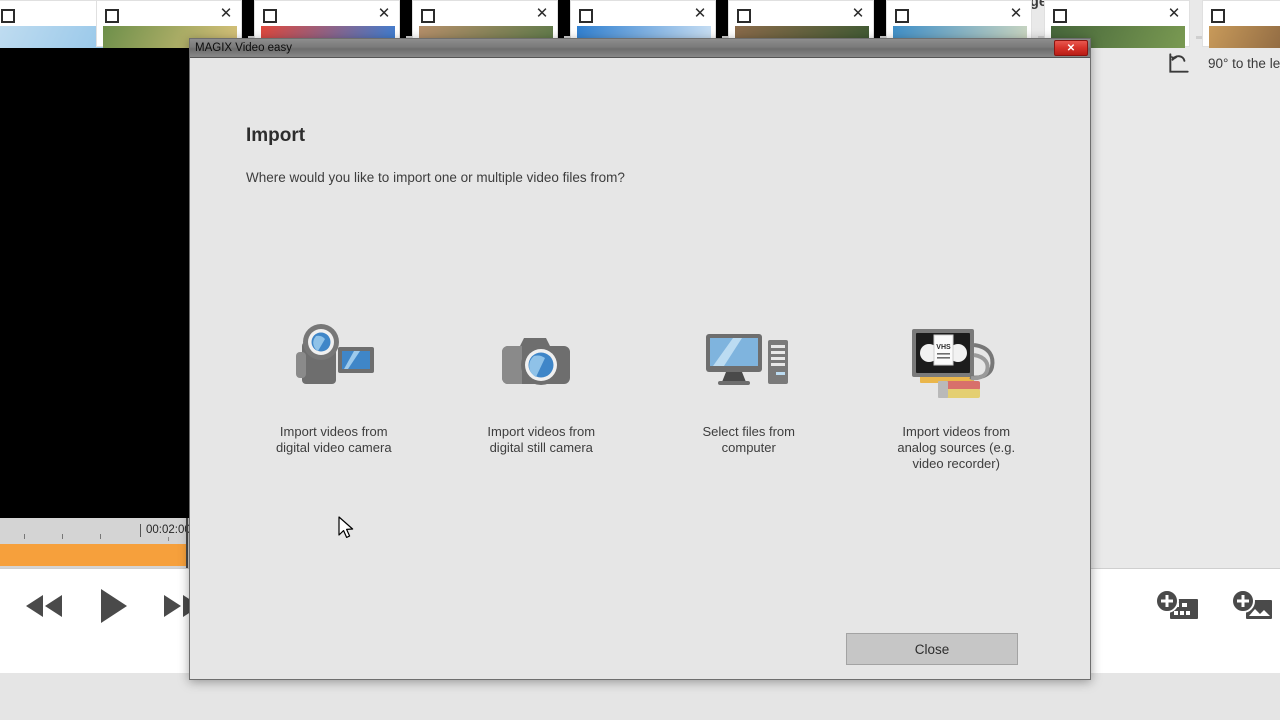 The height and width of the screenshot is (720, 1280). I want to click on svg-text: VHS, so click(944, 347).